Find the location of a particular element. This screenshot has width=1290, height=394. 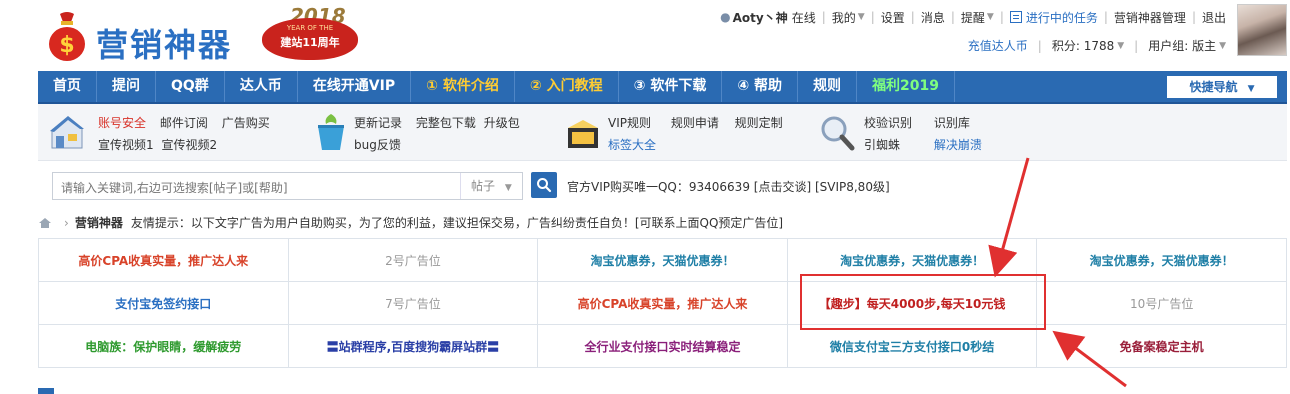

search-icon is located at coordinates (544, 185).